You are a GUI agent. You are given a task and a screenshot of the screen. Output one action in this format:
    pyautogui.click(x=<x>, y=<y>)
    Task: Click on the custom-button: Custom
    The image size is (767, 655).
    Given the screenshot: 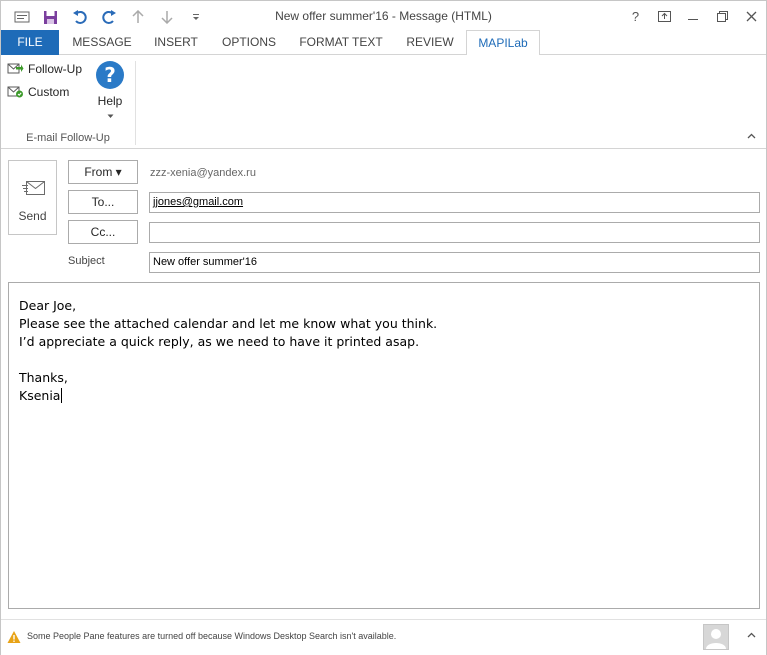 What is the action you would take?
    pyautogui.click(x=38, y=91)
    